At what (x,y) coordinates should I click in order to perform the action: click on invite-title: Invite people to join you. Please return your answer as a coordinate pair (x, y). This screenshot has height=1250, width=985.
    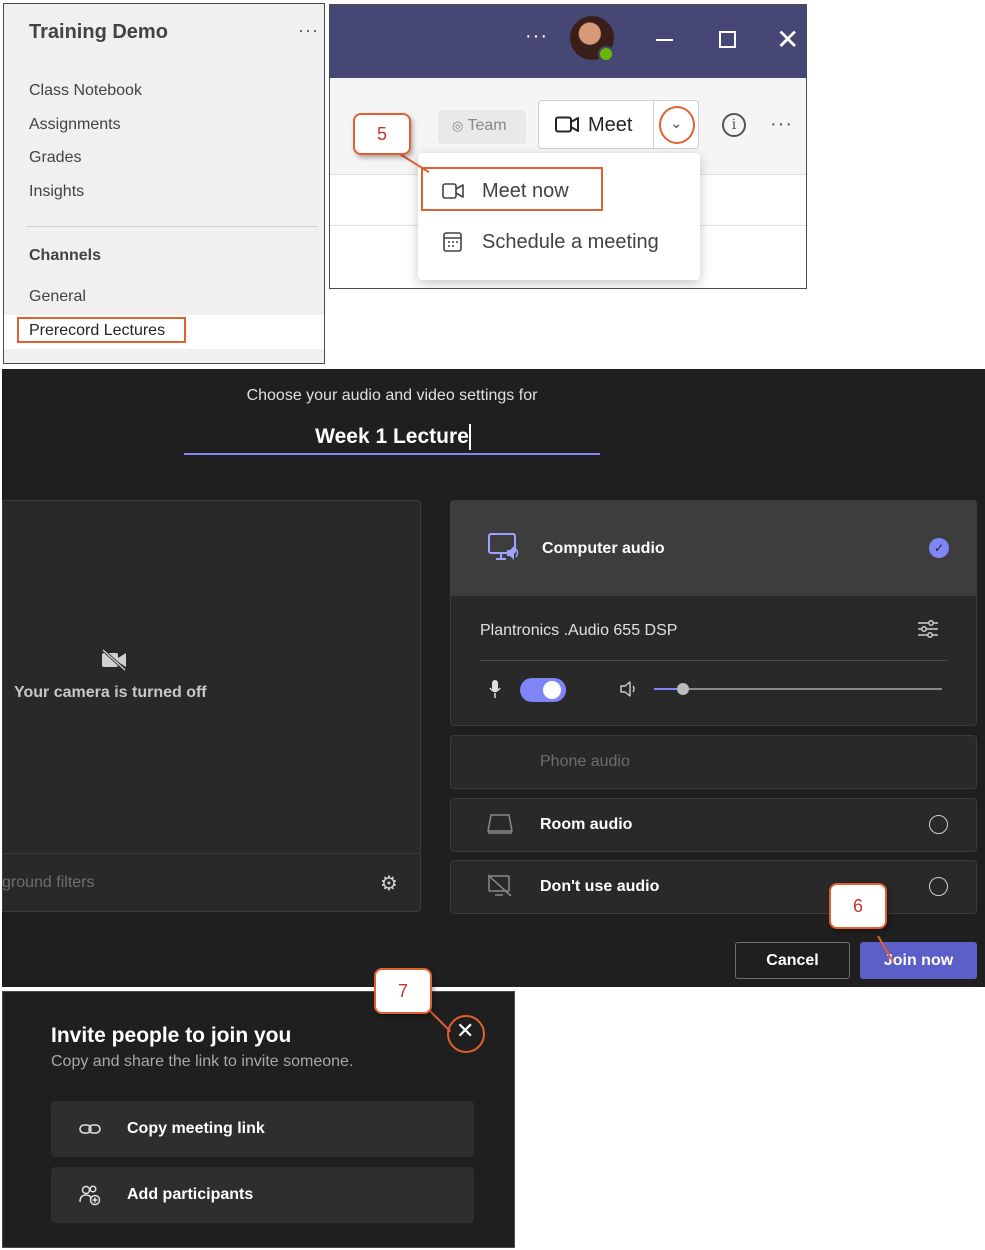
    Looking at the image, I should click on (171, 1035).